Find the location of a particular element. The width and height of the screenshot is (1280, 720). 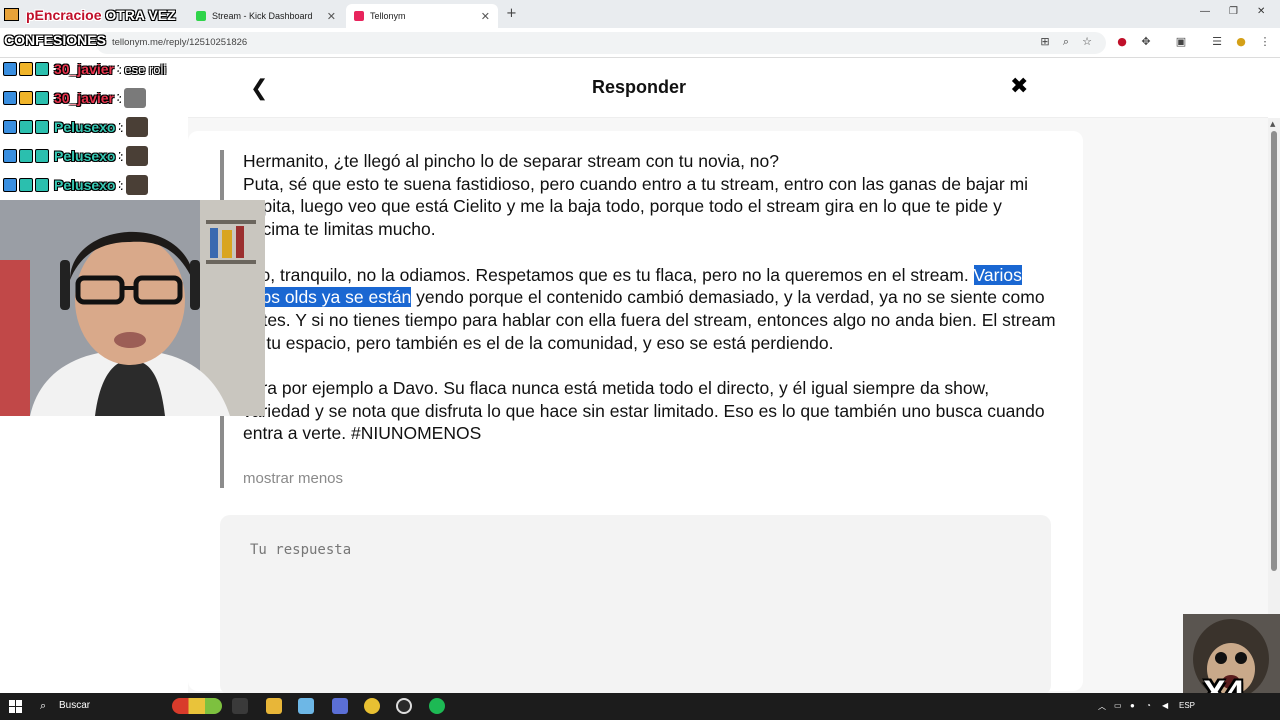

windows-start-icon is located at coordinates (15, 706).